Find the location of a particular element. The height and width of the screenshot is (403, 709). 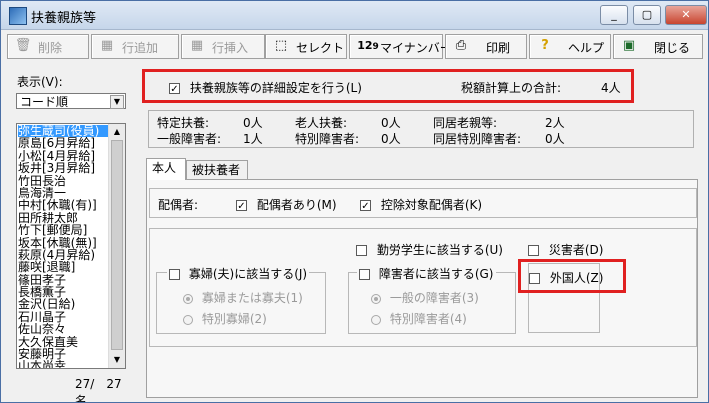

list-scrollbar: ▲ ▼ is located at coordinates (116, 246).